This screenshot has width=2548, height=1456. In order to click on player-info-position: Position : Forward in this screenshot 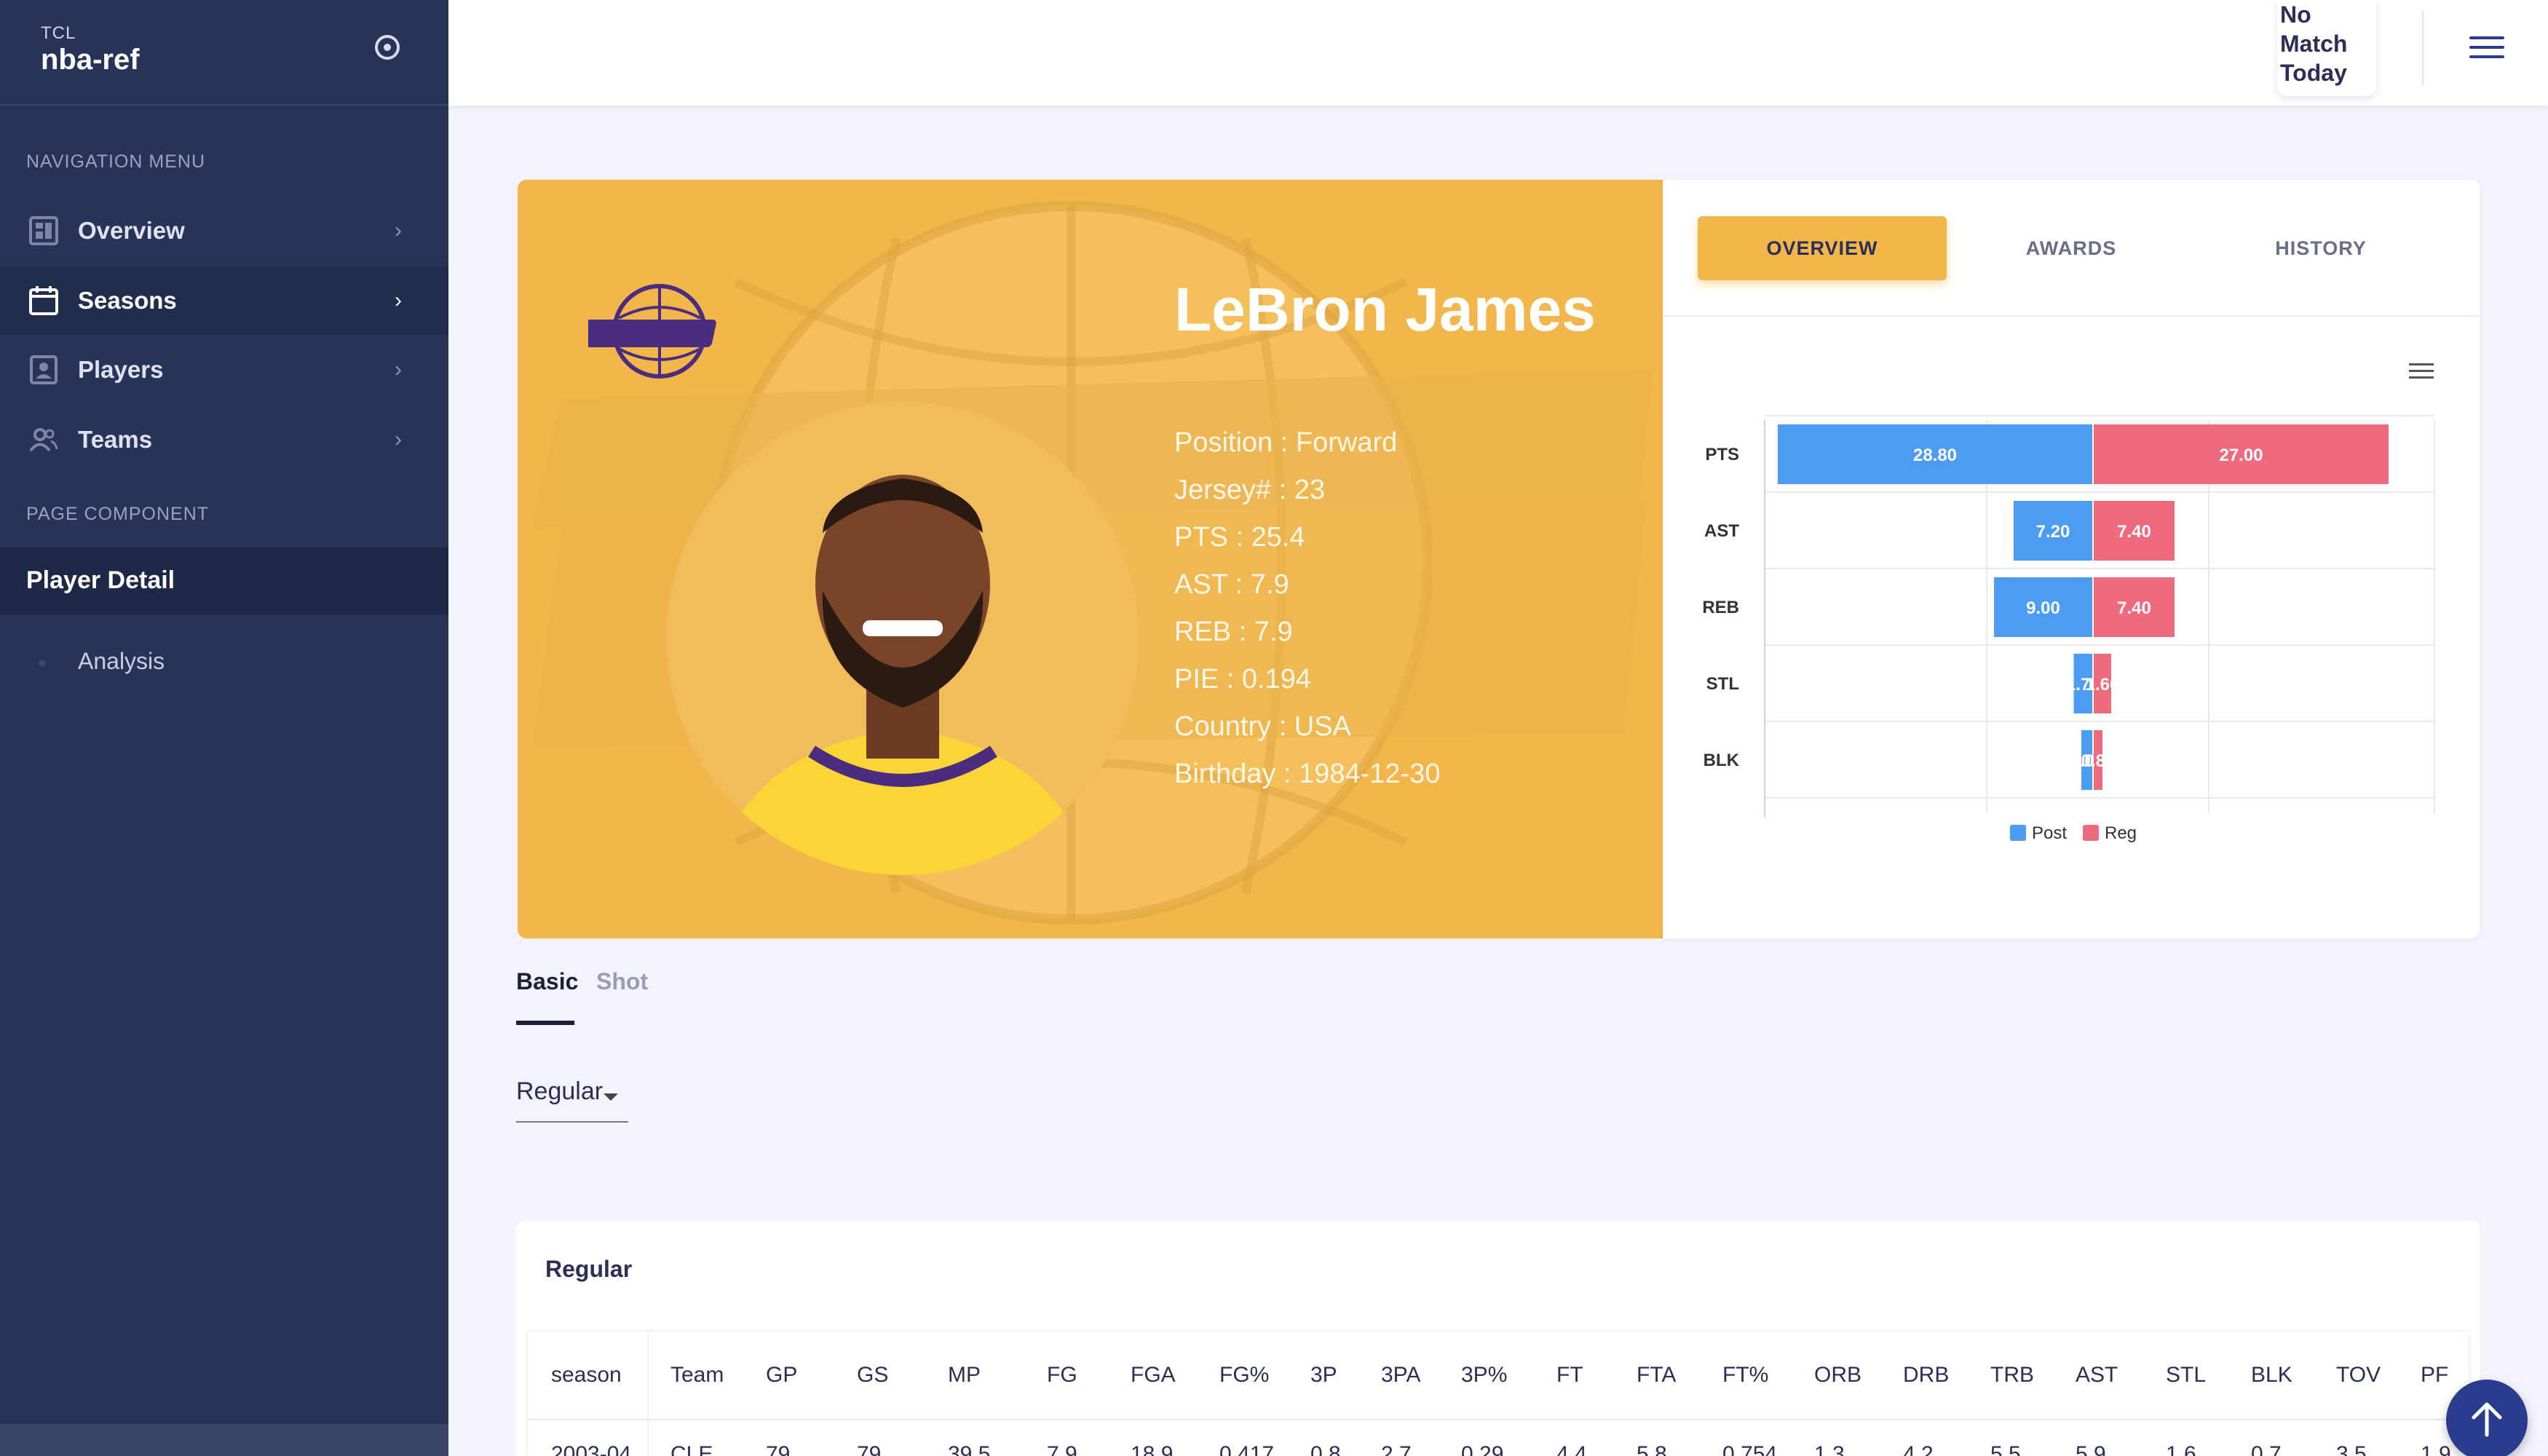, I will do `click(1286, 442)`.